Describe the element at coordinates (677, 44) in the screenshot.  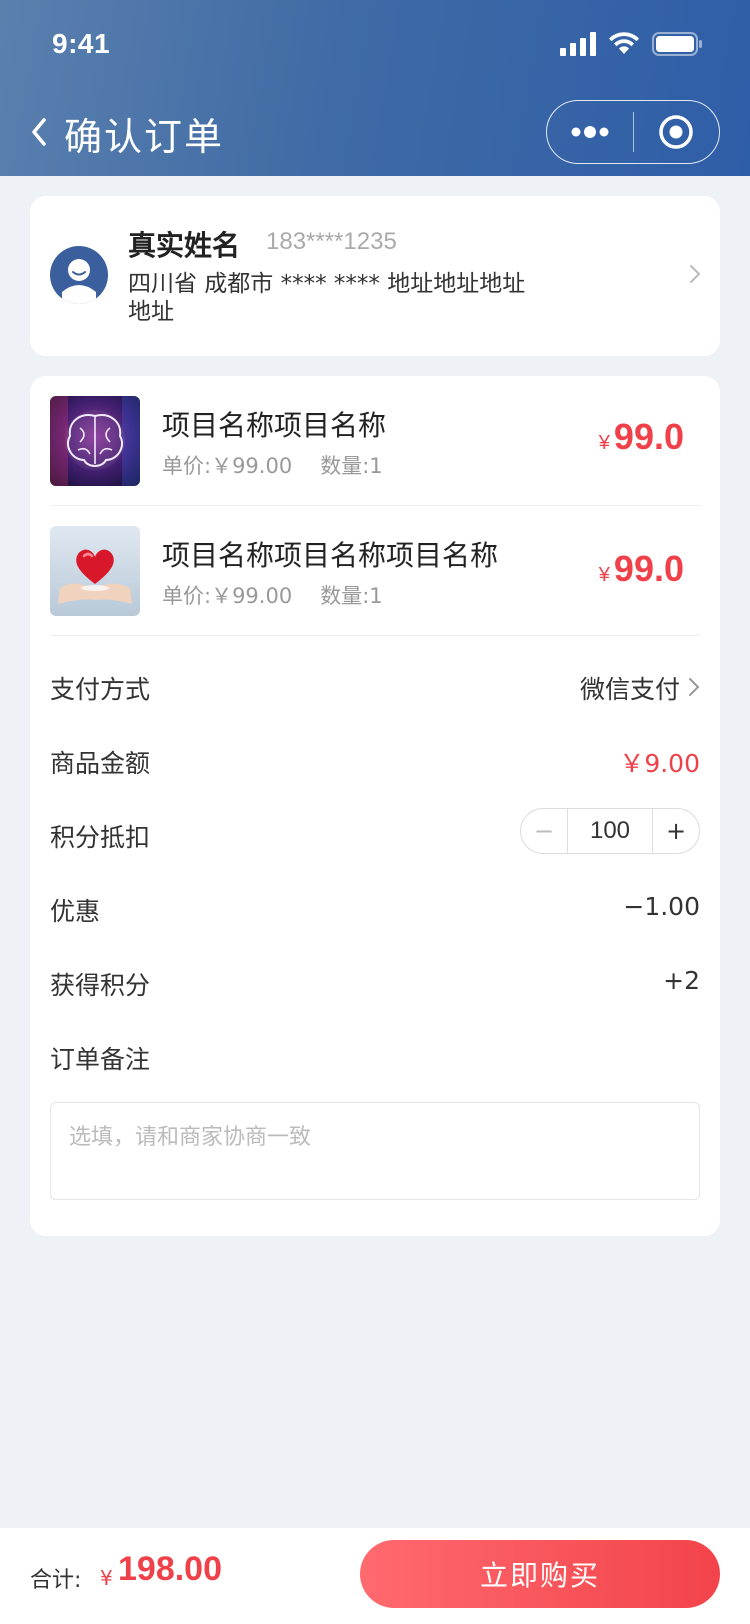
I see `battery-icon` at that location.